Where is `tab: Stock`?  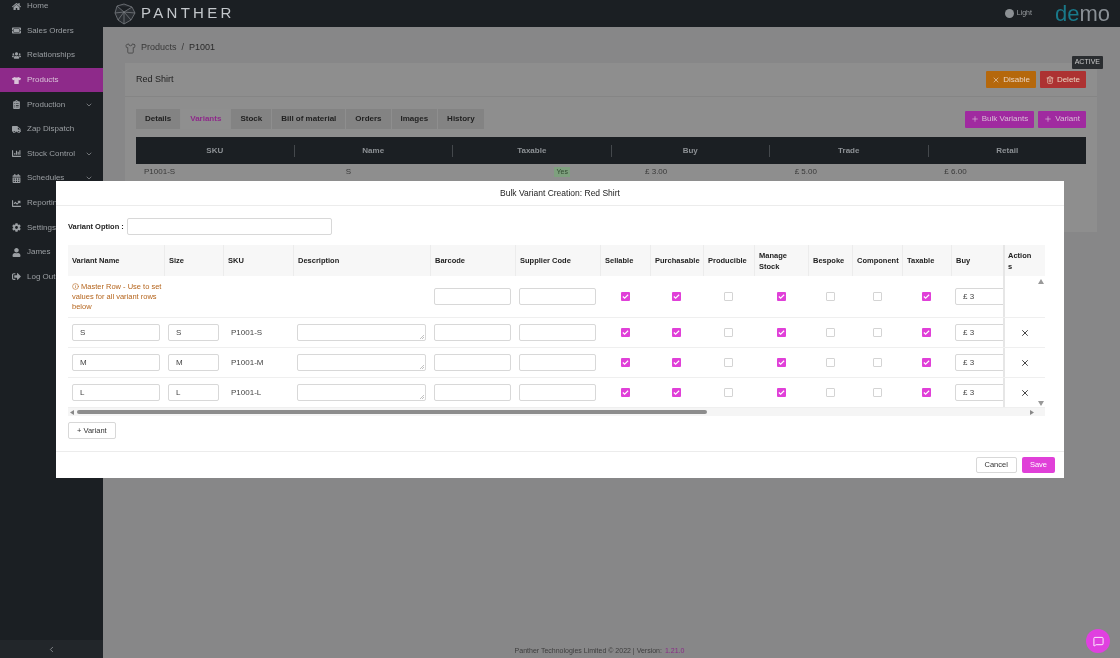 tab: Stock is located at coordinates (252, 119).